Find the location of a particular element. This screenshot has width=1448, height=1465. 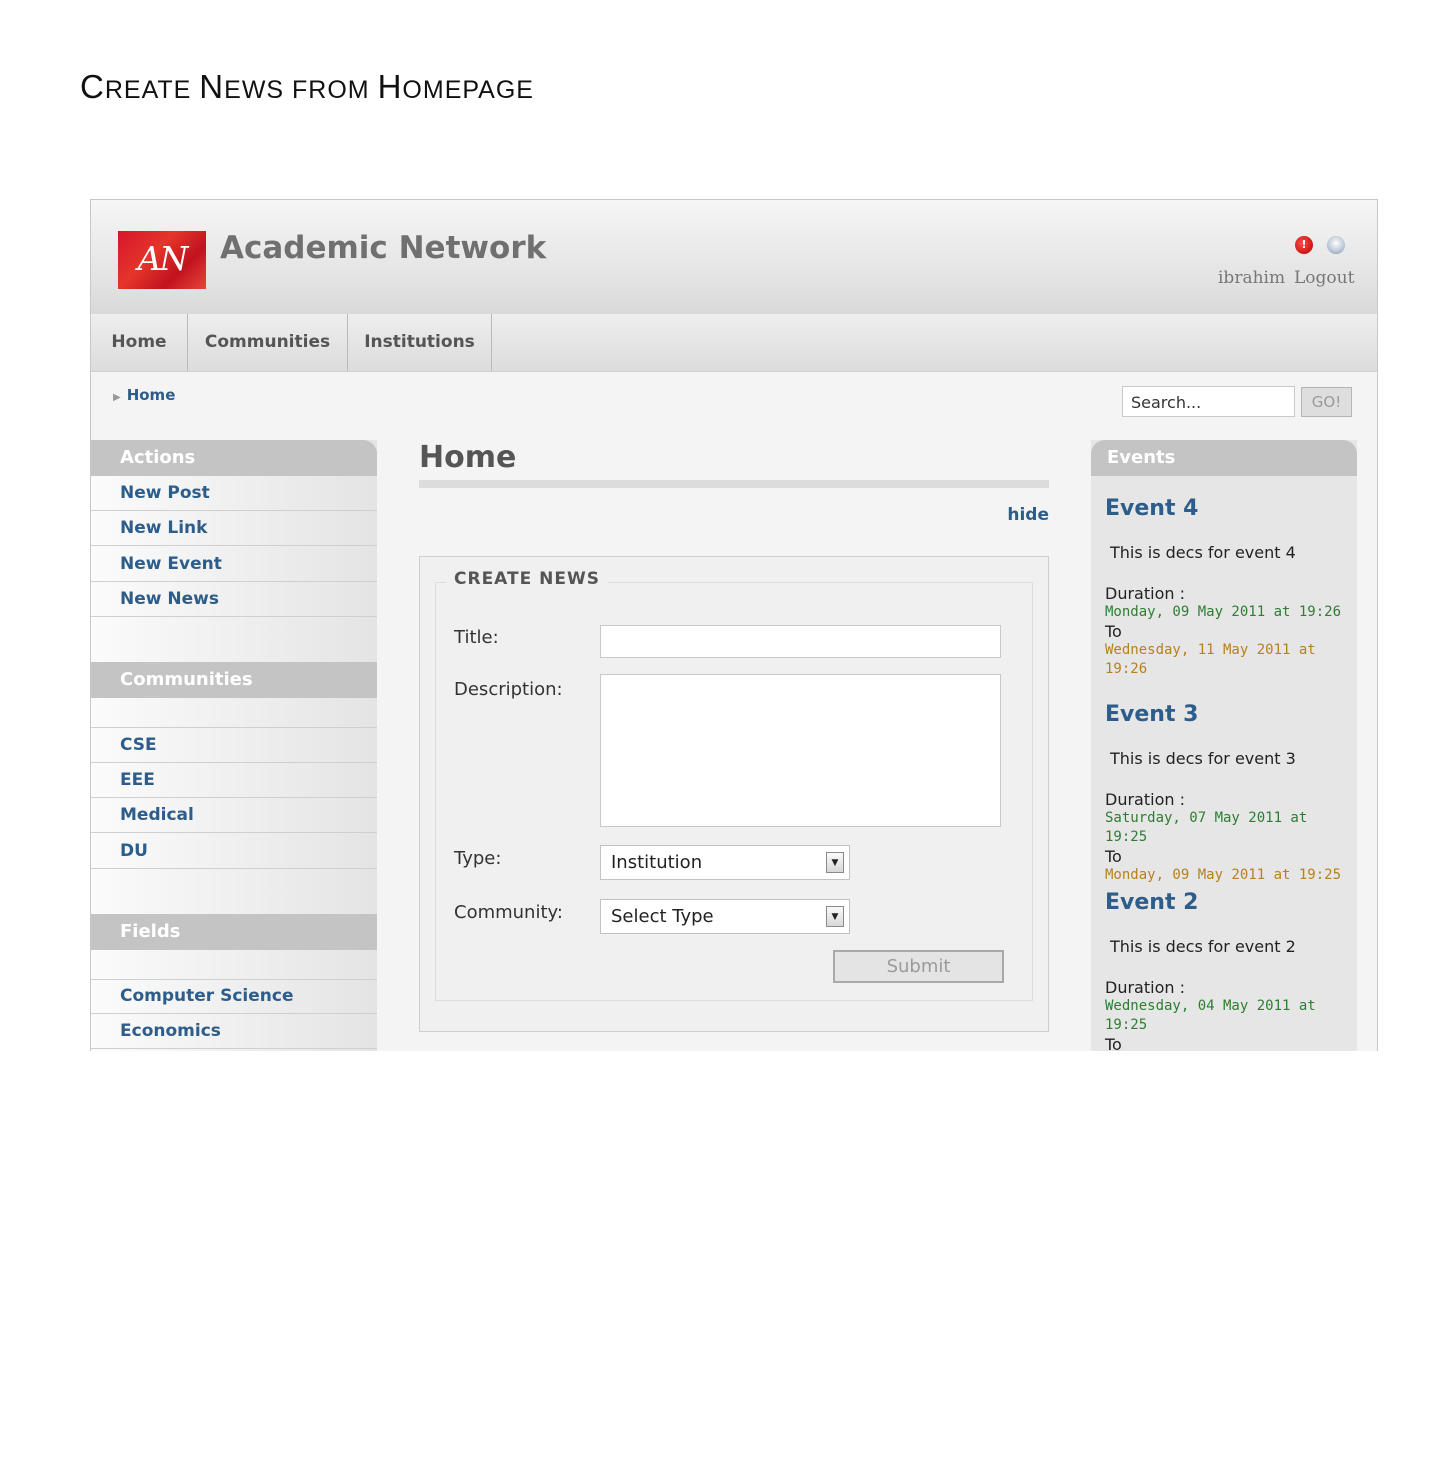

document-heading: CREATE NEWS FROM HOMEPAGE is located at coordinates (307, 87).